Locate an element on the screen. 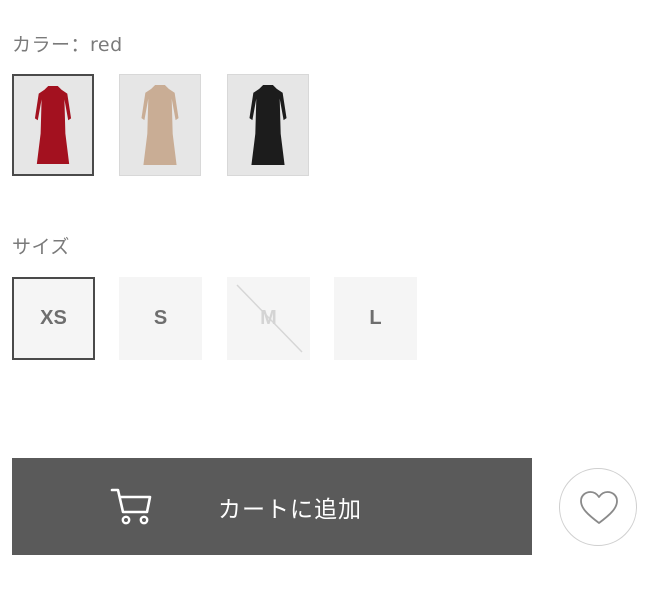 The height and width of the screenshot is (590, 649). add-to-cart-button: カートに追加 is located at coordinates (272, 506).